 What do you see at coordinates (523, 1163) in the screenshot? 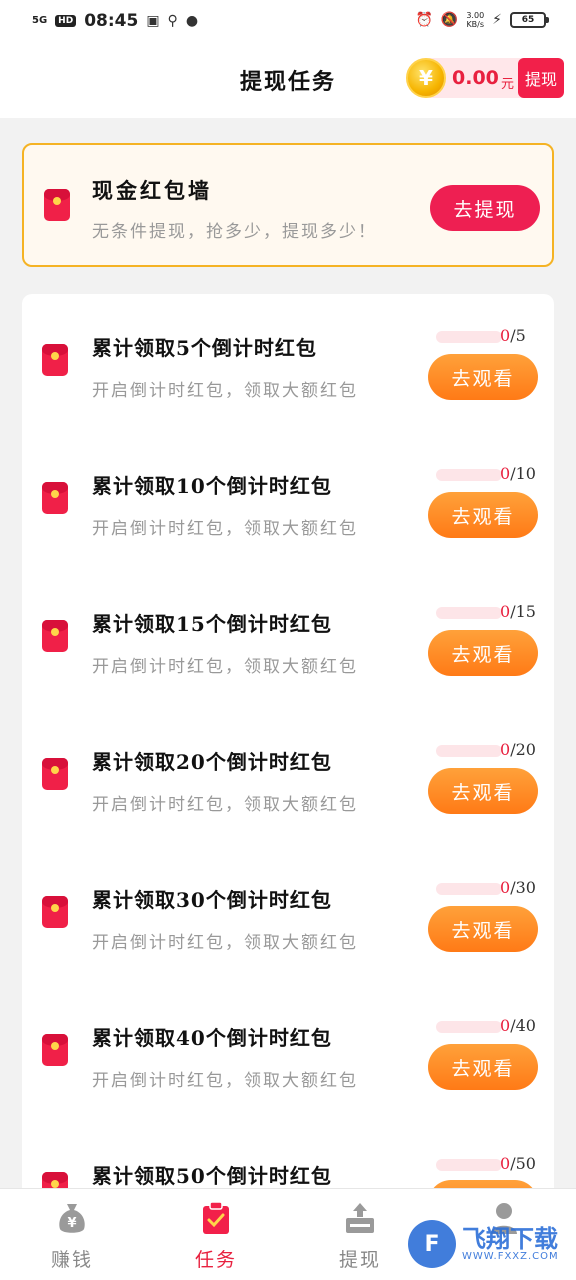
I see `task-progress-total: /50` at bounding box center [523, 1163].